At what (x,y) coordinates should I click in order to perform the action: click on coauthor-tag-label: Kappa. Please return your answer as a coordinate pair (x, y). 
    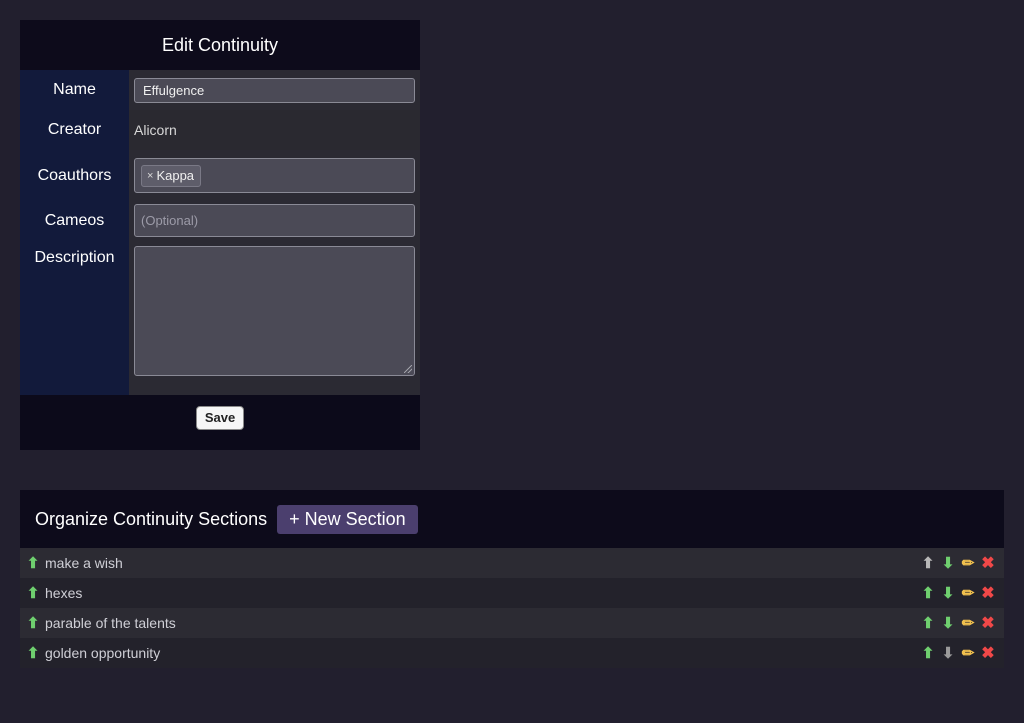
    Looking at the image, I should click on (175, 175).